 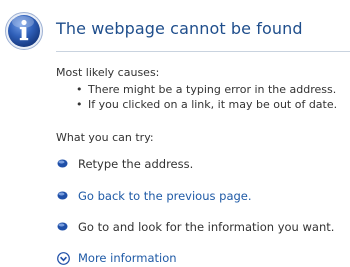 What do you see at coordinates (24, 31) in the screenshot?
I see `info-icon` at bounding box center [24, 31].